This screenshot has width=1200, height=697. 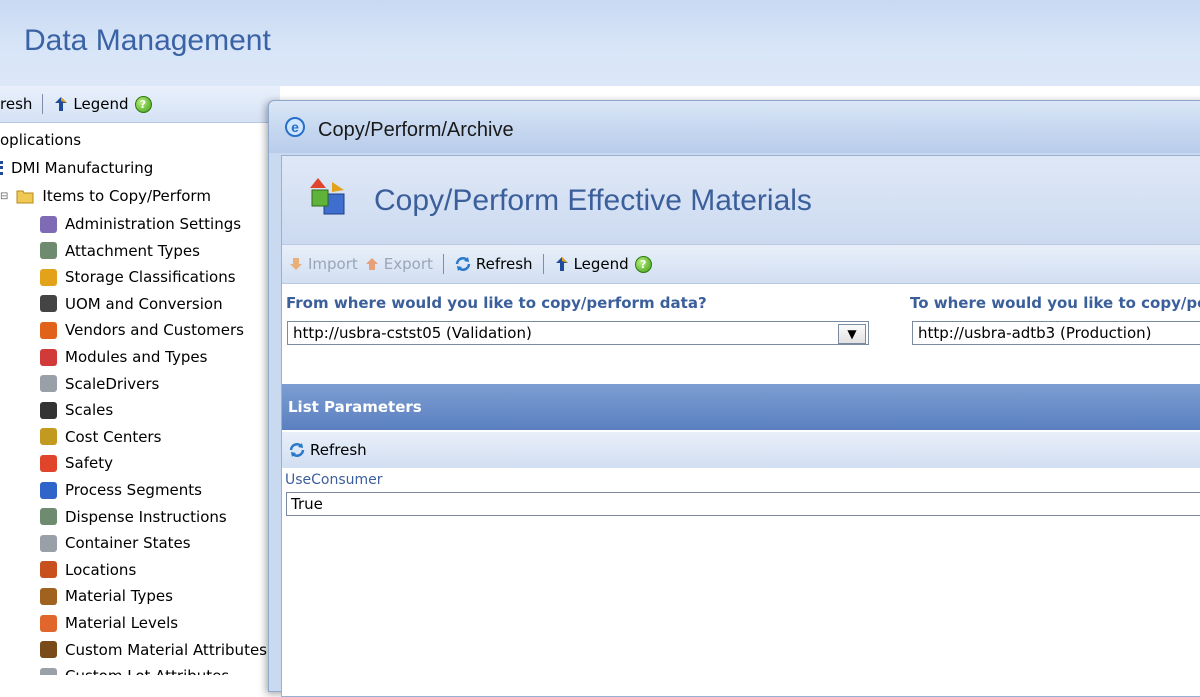 I want to click on segments-icon, so click(x=48, y=490).